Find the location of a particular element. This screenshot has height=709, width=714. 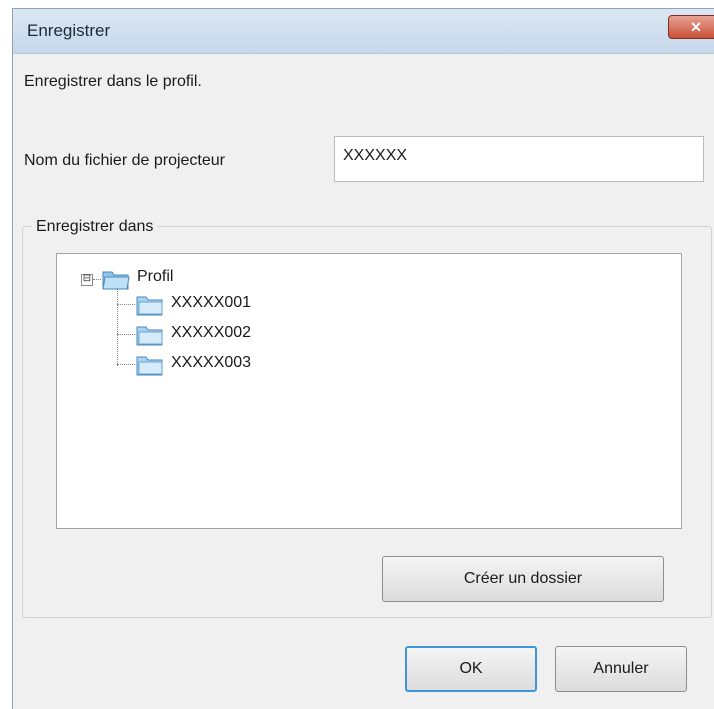

tree-item-folder-3: XXXXX003 is located at coordinates (211, 363).